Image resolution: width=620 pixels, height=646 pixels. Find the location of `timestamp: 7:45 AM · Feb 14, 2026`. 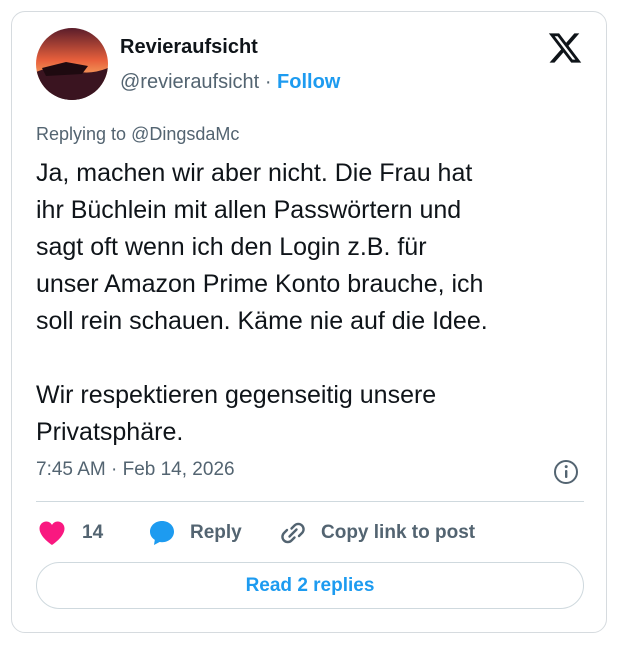

timestamp: 7:45 AM · Feb 14, 2026 is located at coordinates (135, 470).